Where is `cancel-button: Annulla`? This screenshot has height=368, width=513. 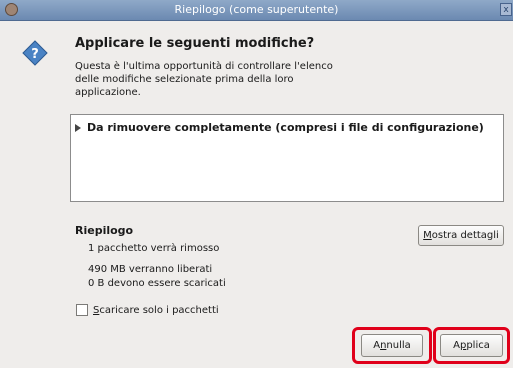 cancel-button: Annulla is located at coordinates (392, 345).